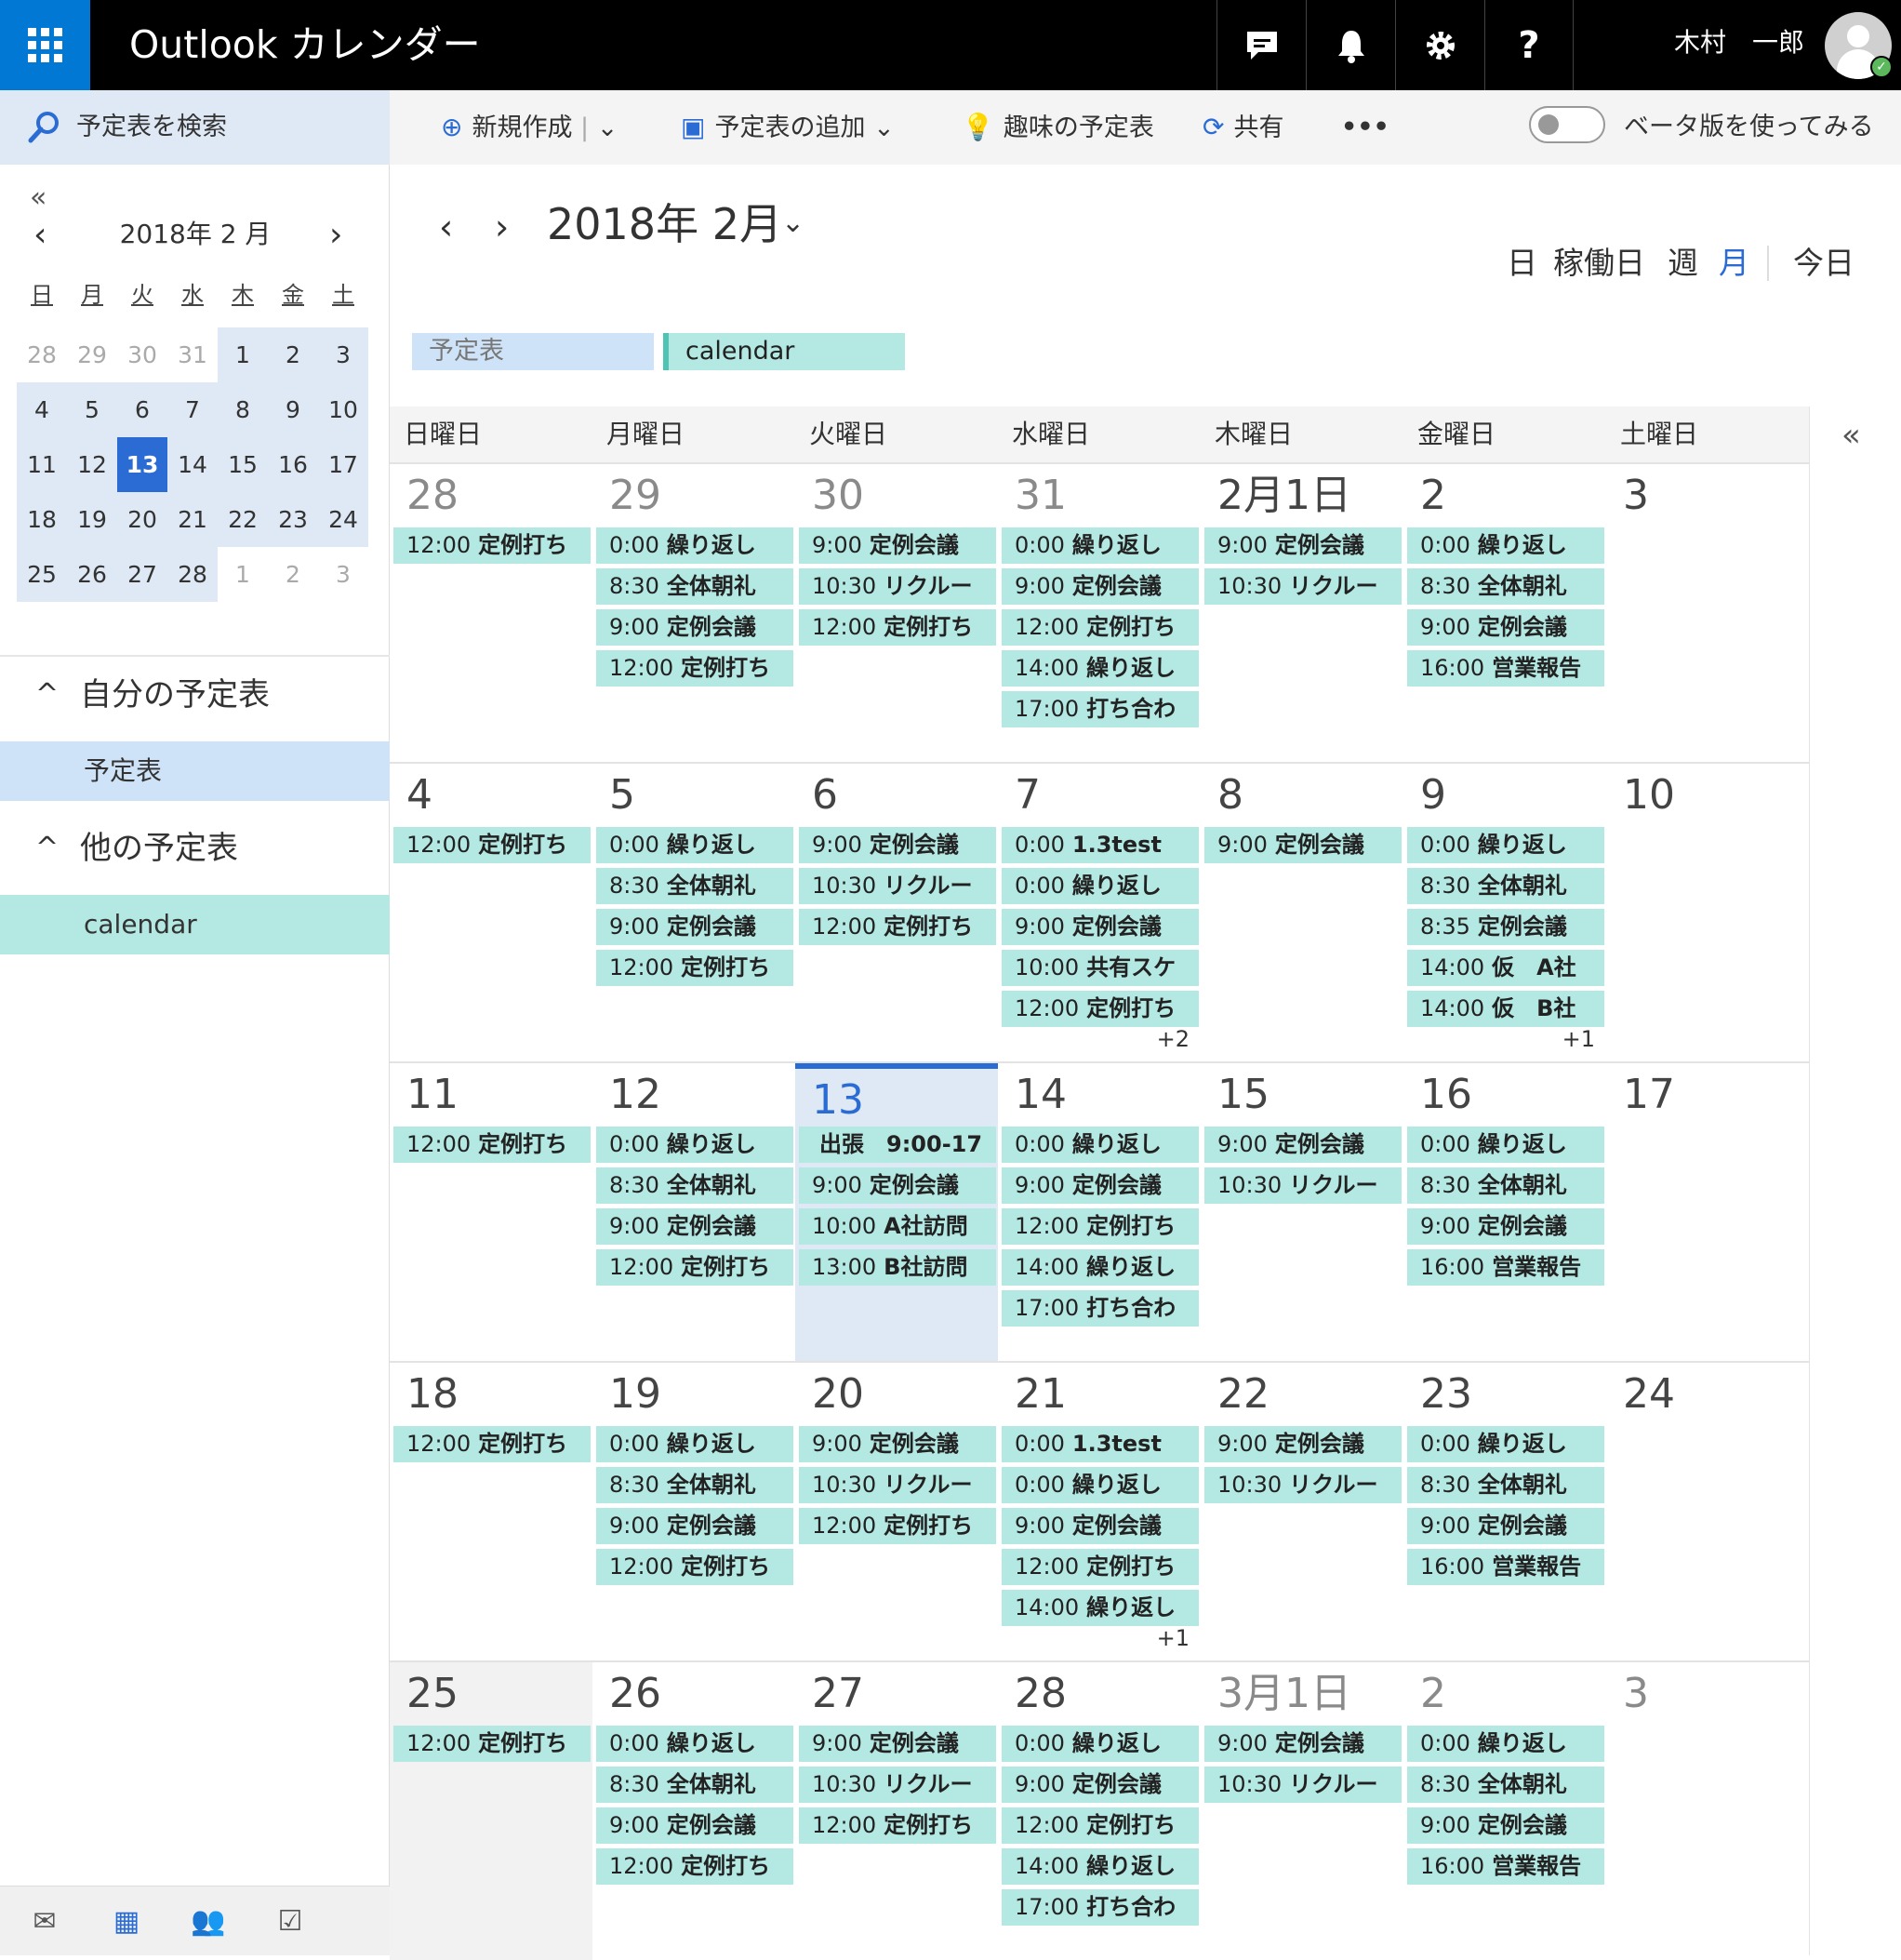 This screenshot has width=1901, height=1960. What do you see at coordinates (195, 127) in the screenshot?
I see `calendar-search: 予定表を検索` at bounding box center [195, 127].